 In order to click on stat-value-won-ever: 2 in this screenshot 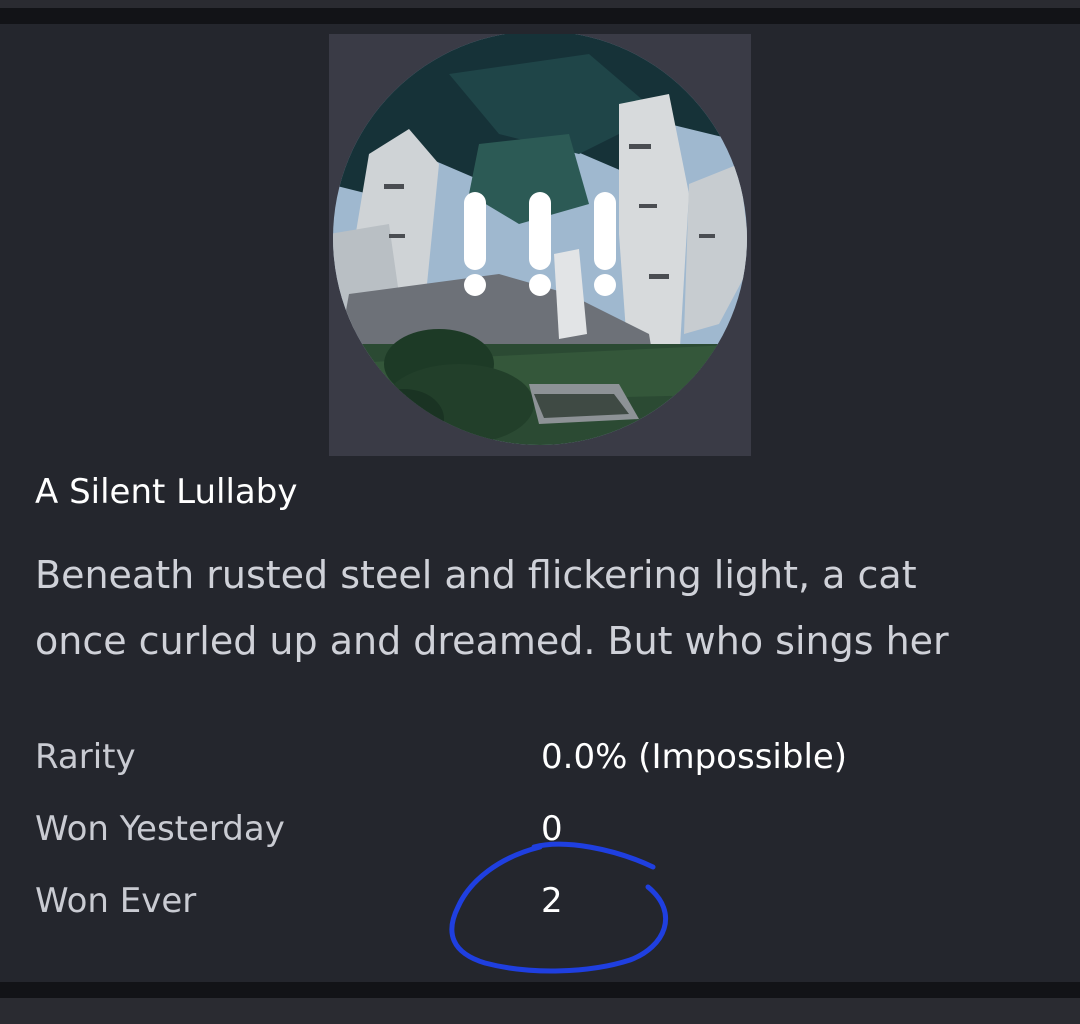, I will do `click(552, 901)`.